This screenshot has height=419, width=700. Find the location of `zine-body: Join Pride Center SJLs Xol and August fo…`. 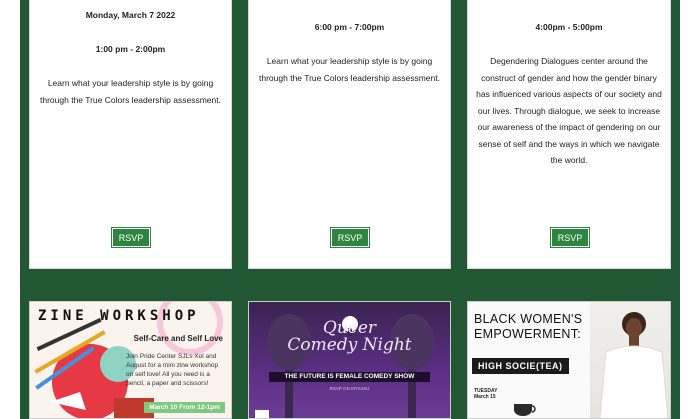

zine-body: Join Pride Center SJLs Xol and August fo… is located at coordinates (172, 370).